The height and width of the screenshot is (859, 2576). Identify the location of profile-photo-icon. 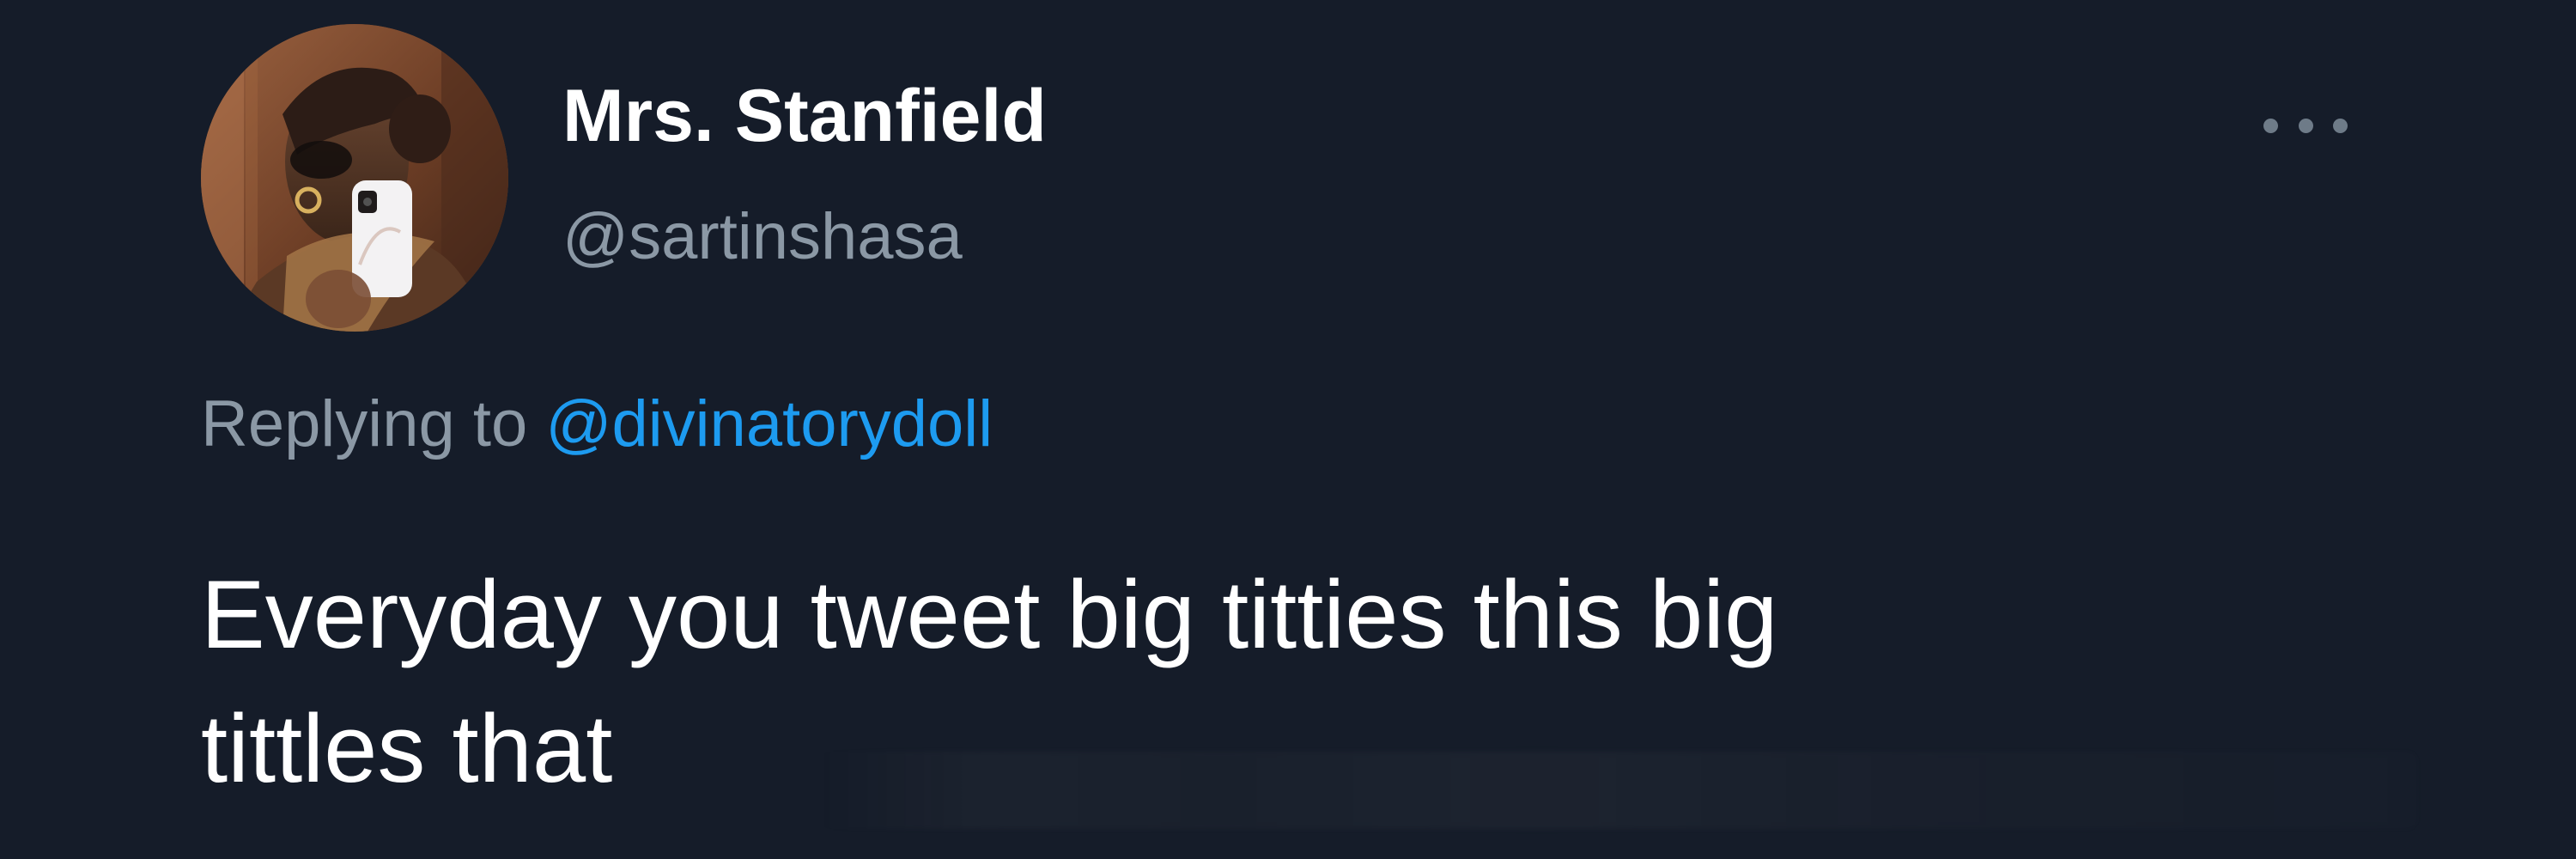
(355, 178).